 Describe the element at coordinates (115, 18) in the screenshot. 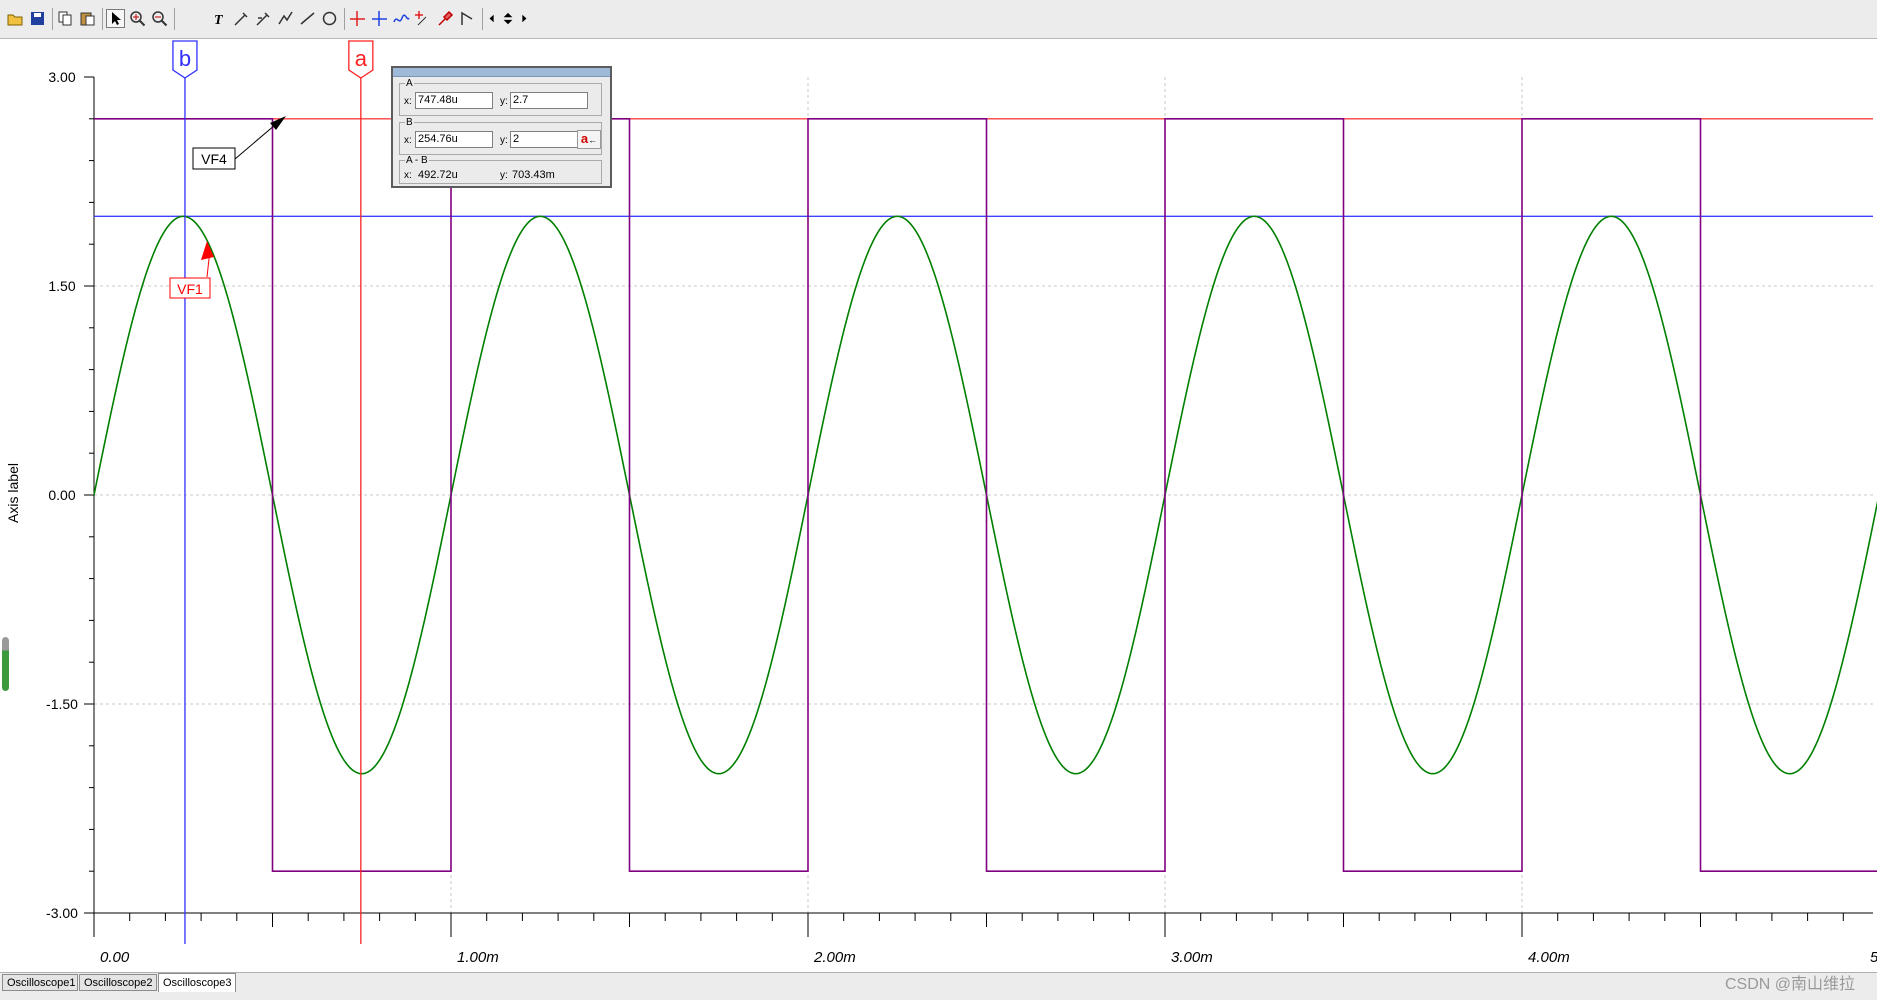

I see `pointer-icon` at that location.